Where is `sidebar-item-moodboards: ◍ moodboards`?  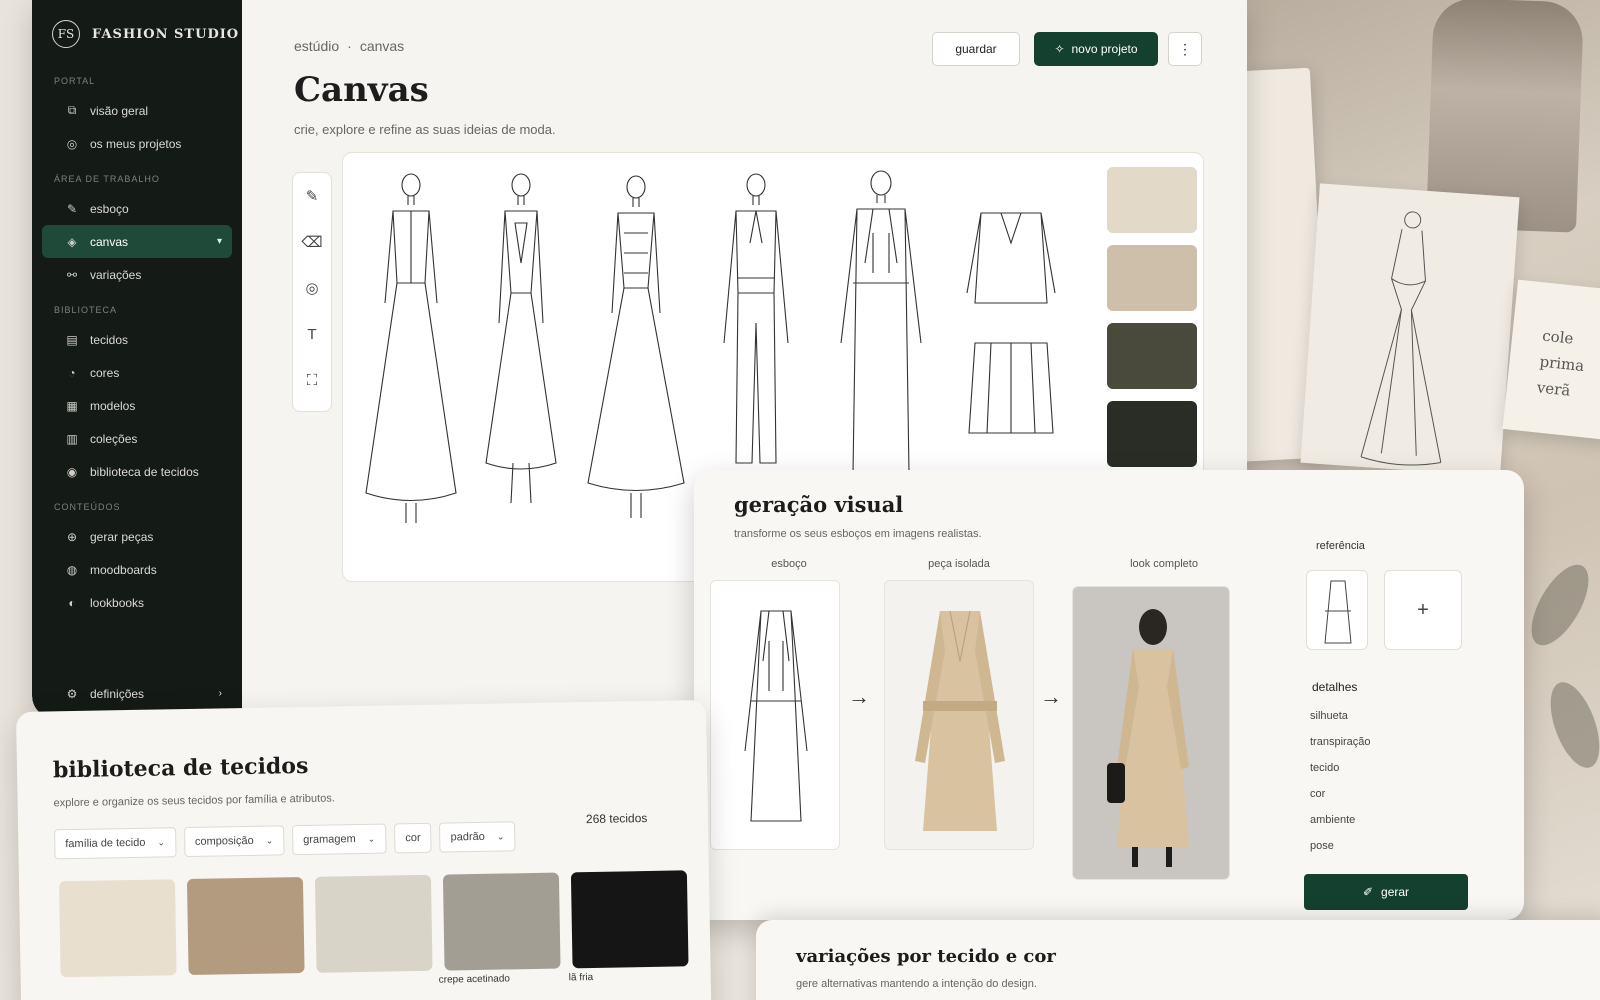
sidebar-item-moodboards: ◍ moodboards is located at coordinates (137, 569).